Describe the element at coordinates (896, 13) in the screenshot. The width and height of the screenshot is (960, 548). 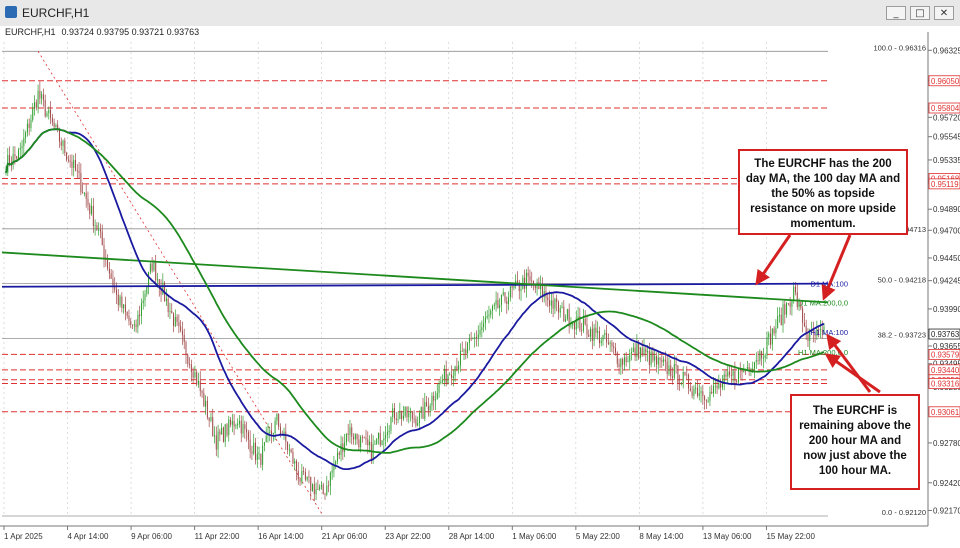
I see `minimize-button: _` at that location.